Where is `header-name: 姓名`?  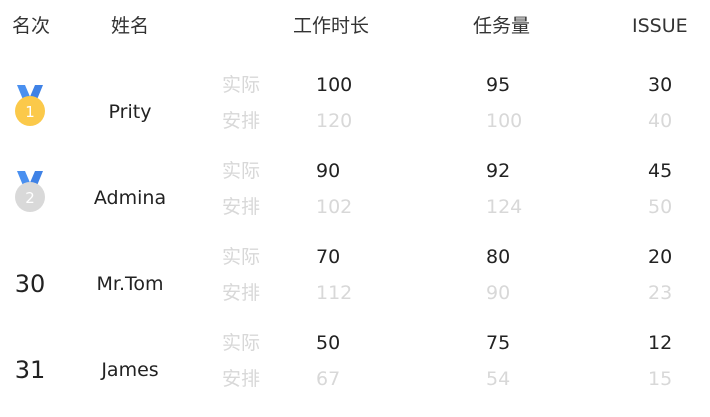
header-name: 姓名 is located at coordinates (130, 26).